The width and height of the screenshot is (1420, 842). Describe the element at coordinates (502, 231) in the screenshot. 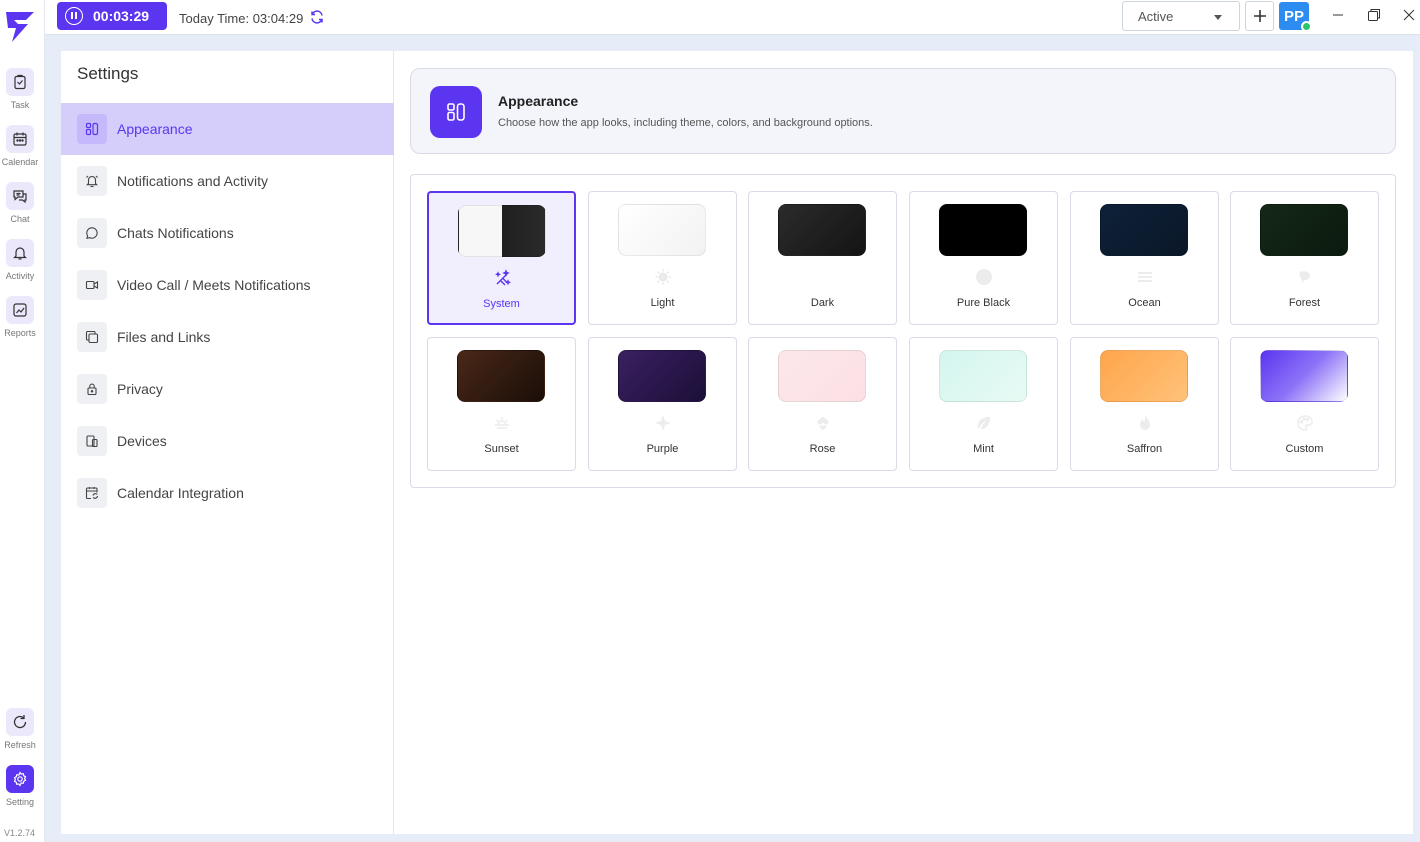

I see `theme-swatch-system` at that location.